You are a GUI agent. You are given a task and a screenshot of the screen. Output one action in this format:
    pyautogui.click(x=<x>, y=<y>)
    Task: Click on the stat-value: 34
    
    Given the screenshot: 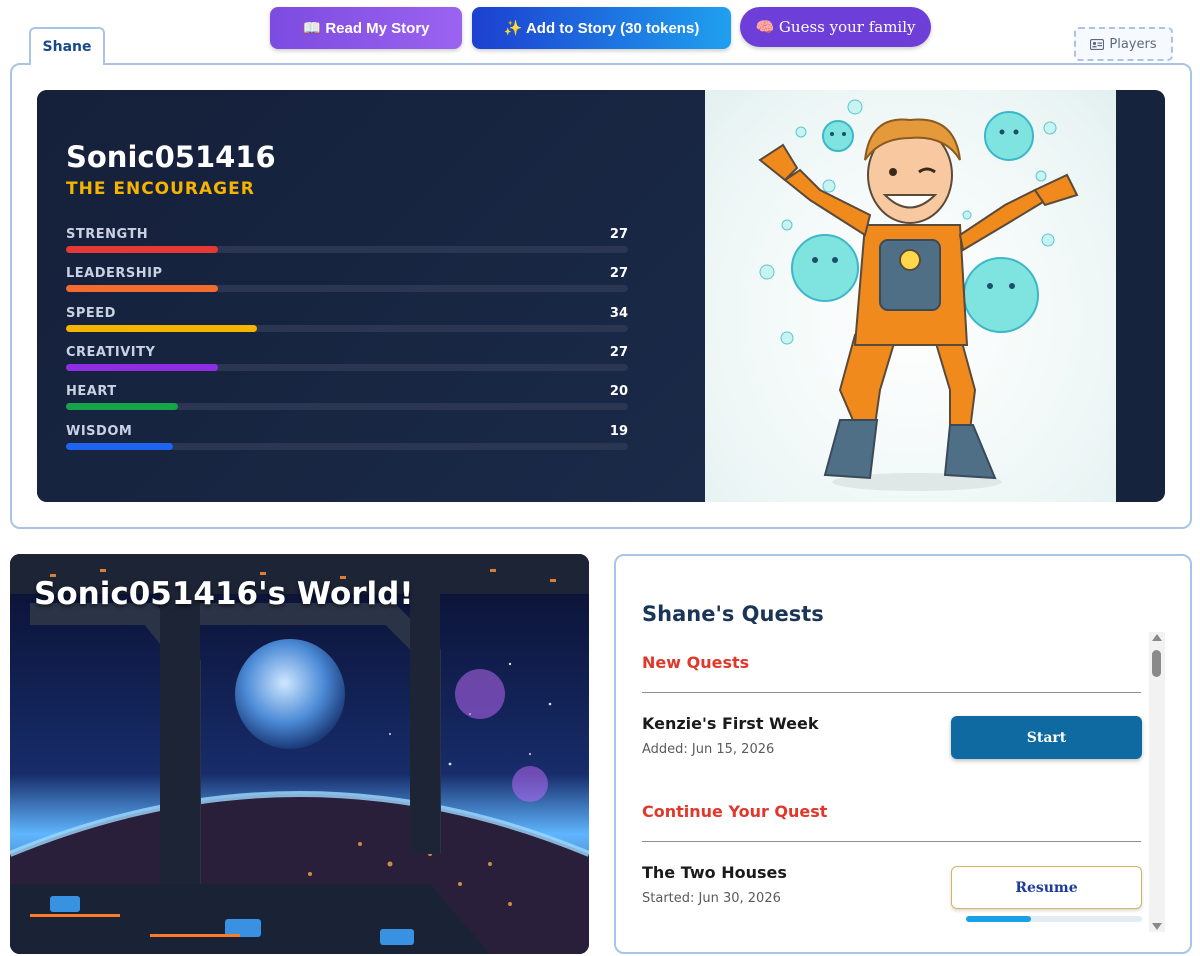 What is the action you would take?
    pyautogui.click(x=618, y=313)
    